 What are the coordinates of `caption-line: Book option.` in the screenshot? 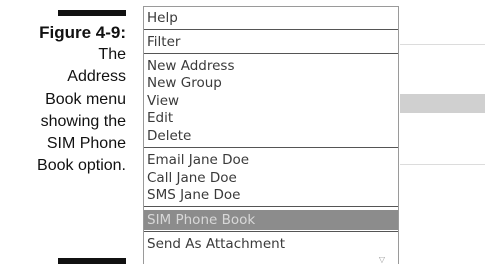 It's located at (81, 166).